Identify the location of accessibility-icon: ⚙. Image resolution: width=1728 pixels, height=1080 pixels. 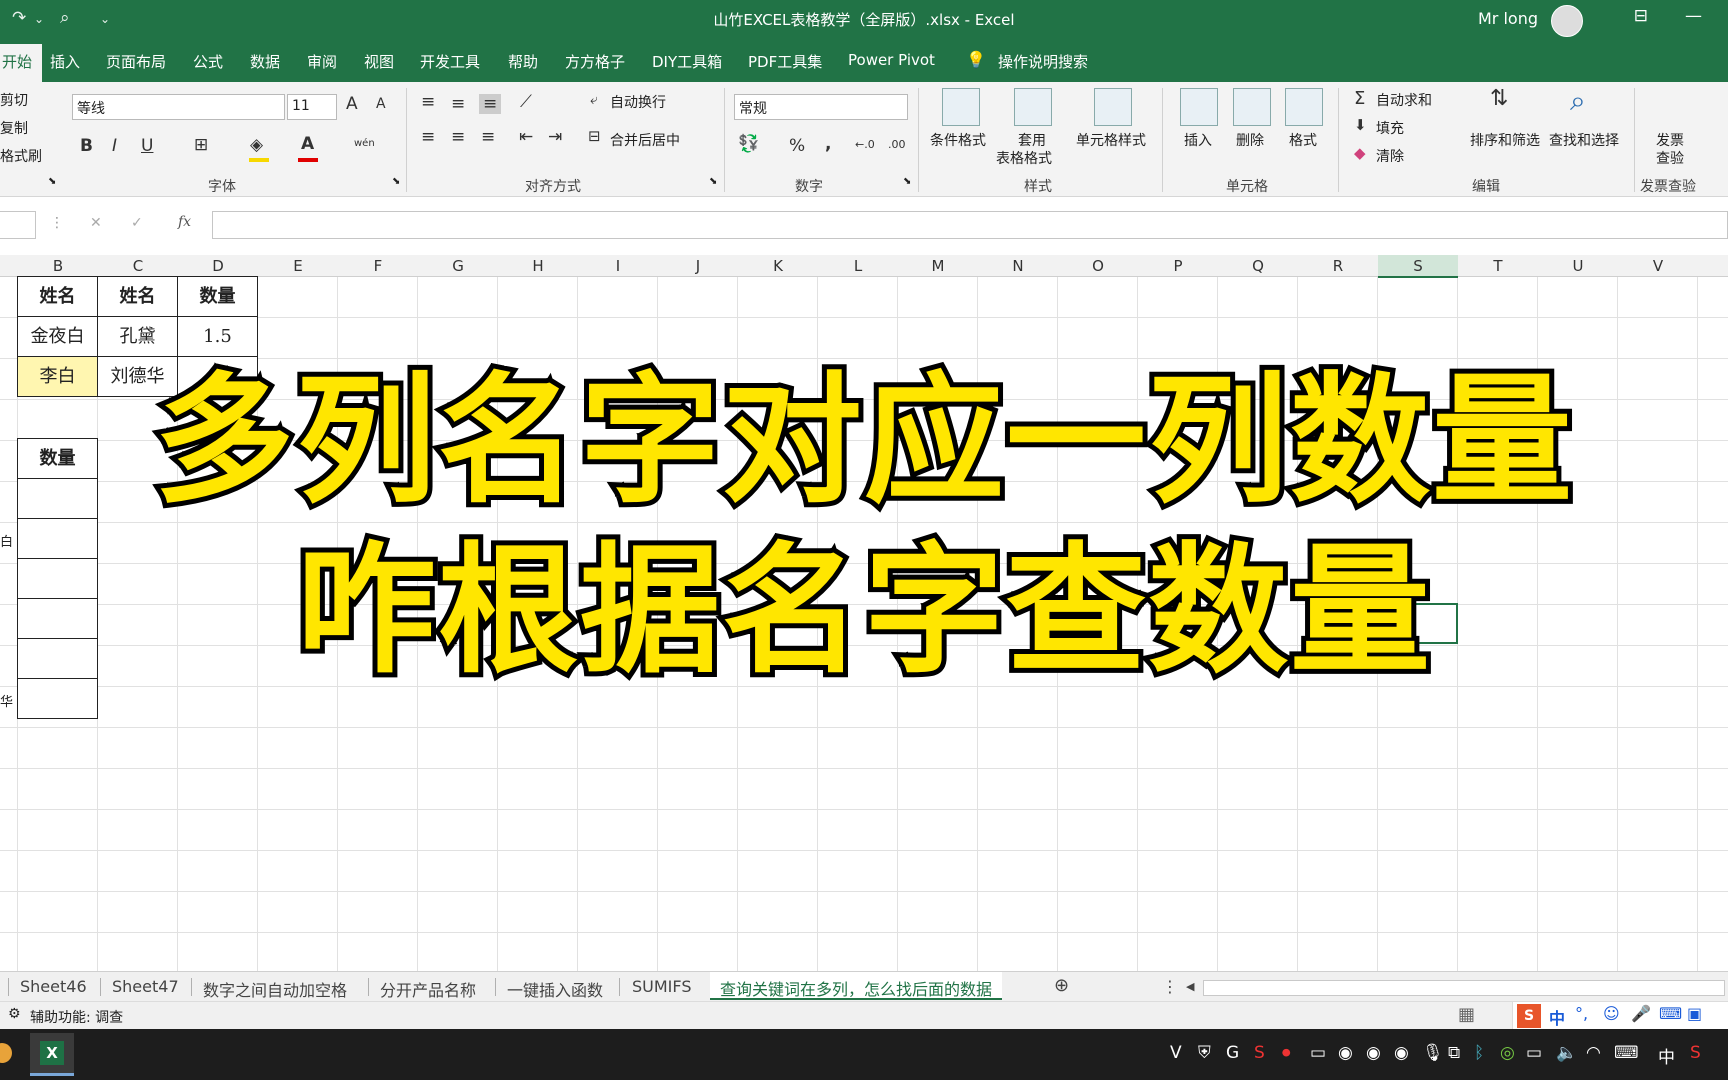
(14, 1014).